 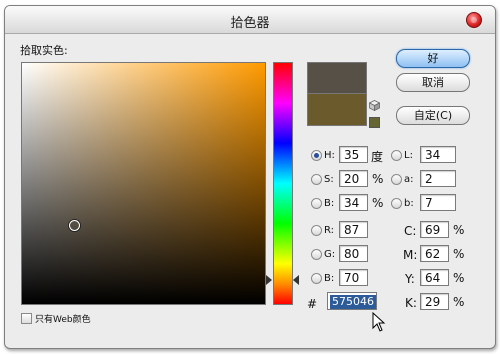 I want to click on radio-red, so click(x=316, y=230).